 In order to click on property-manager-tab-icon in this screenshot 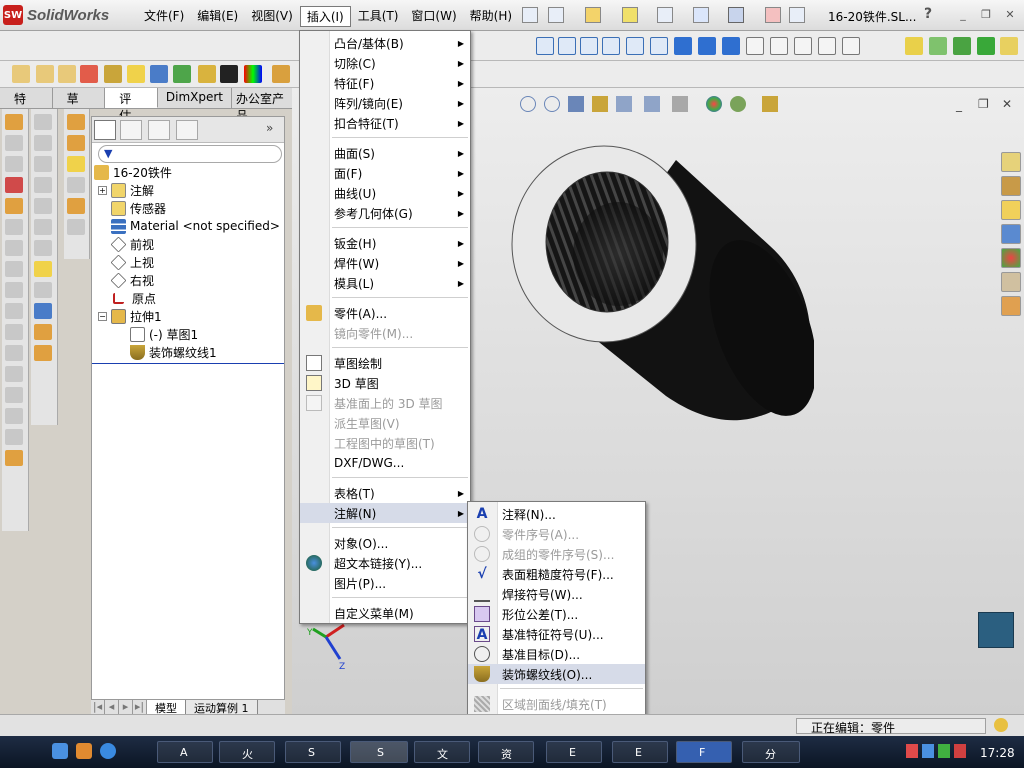, I will do `click(131, 130)`.